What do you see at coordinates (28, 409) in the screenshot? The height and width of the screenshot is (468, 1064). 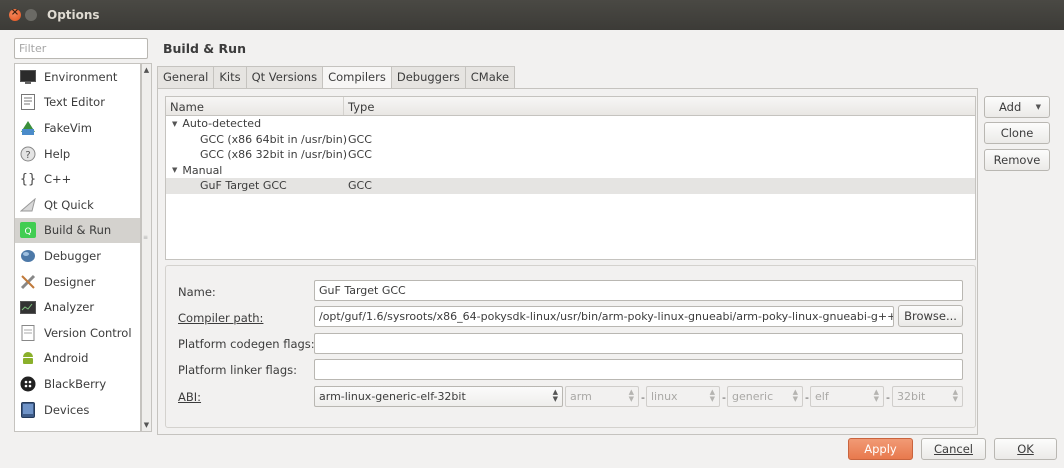 I see `devices-icon` at bounding box center [28, 409].